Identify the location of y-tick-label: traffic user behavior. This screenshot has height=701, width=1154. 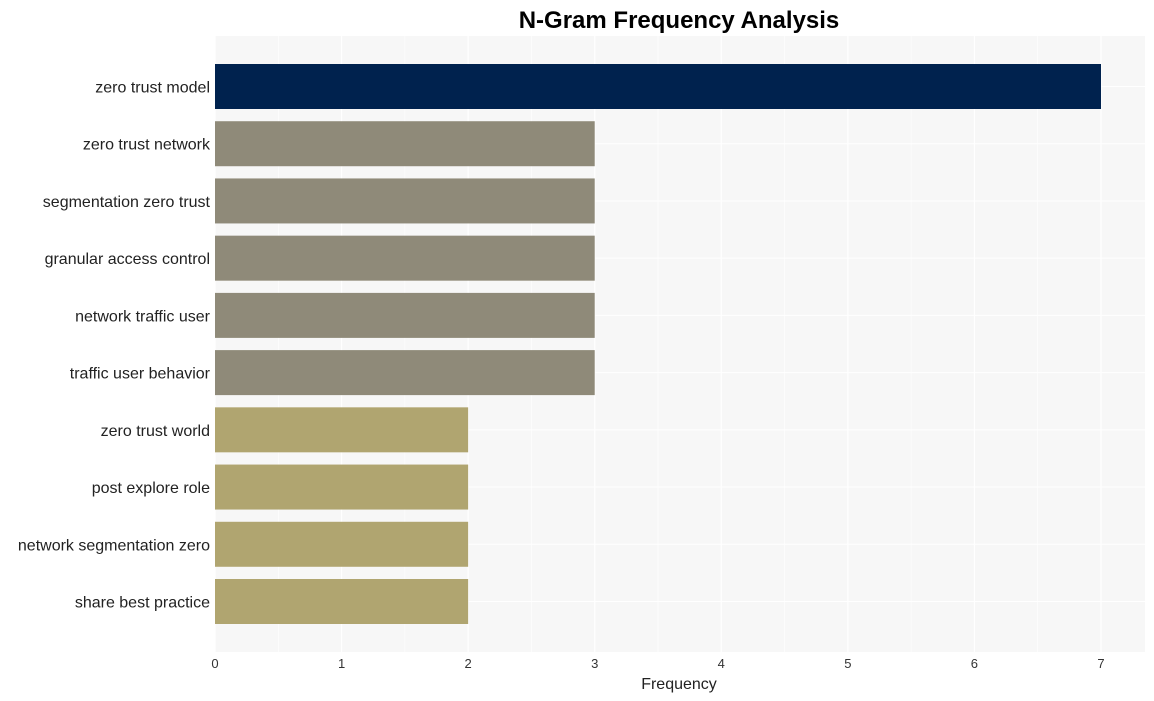
(140, 374).